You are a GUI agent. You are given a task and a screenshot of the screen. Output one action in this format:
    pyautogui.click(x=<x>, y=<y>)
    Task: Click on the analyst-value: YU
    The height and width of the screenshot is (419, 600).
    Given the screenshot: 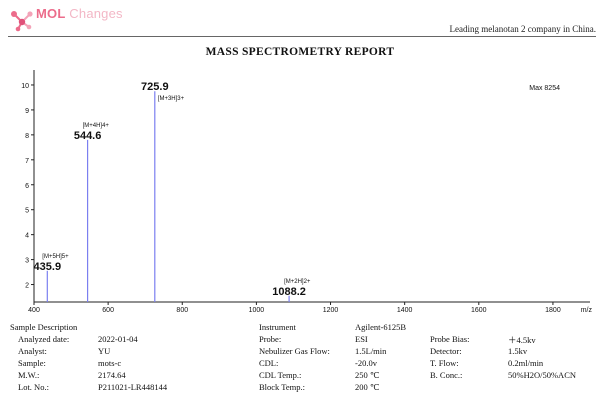 What is the action you would take?
    pyautogui.click(x=104, y=351)
    